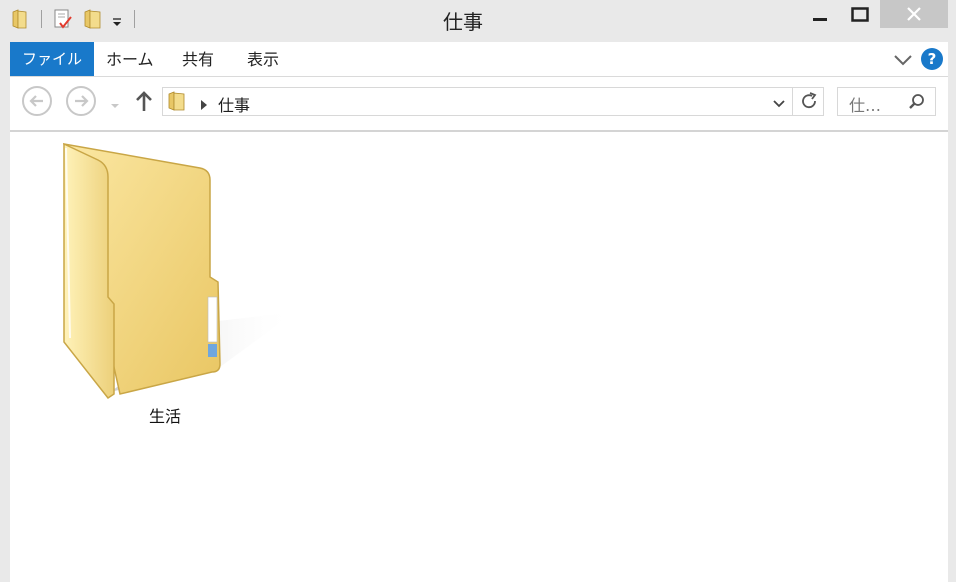  Describe the element at coordinates (903, 61) in the screenshot. I see `expand-ribbon-icon` at that location.